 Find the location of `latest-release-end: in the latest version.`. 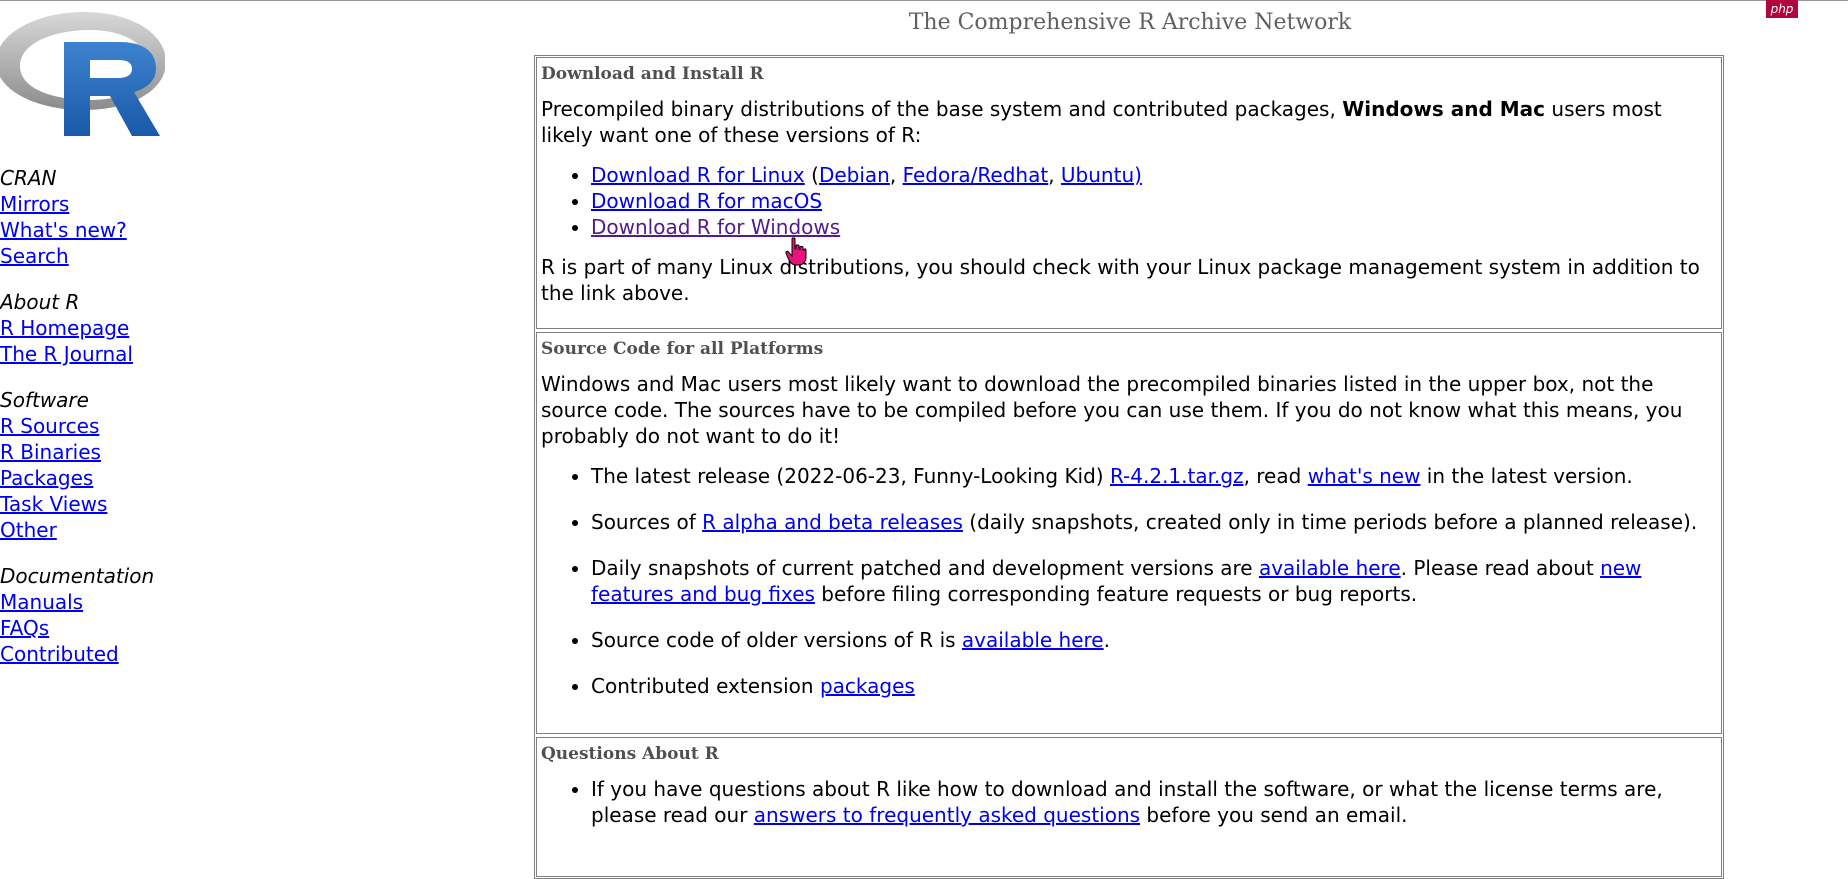

latest-release-end: in the latest version. is located at coordinates (1526, 476).